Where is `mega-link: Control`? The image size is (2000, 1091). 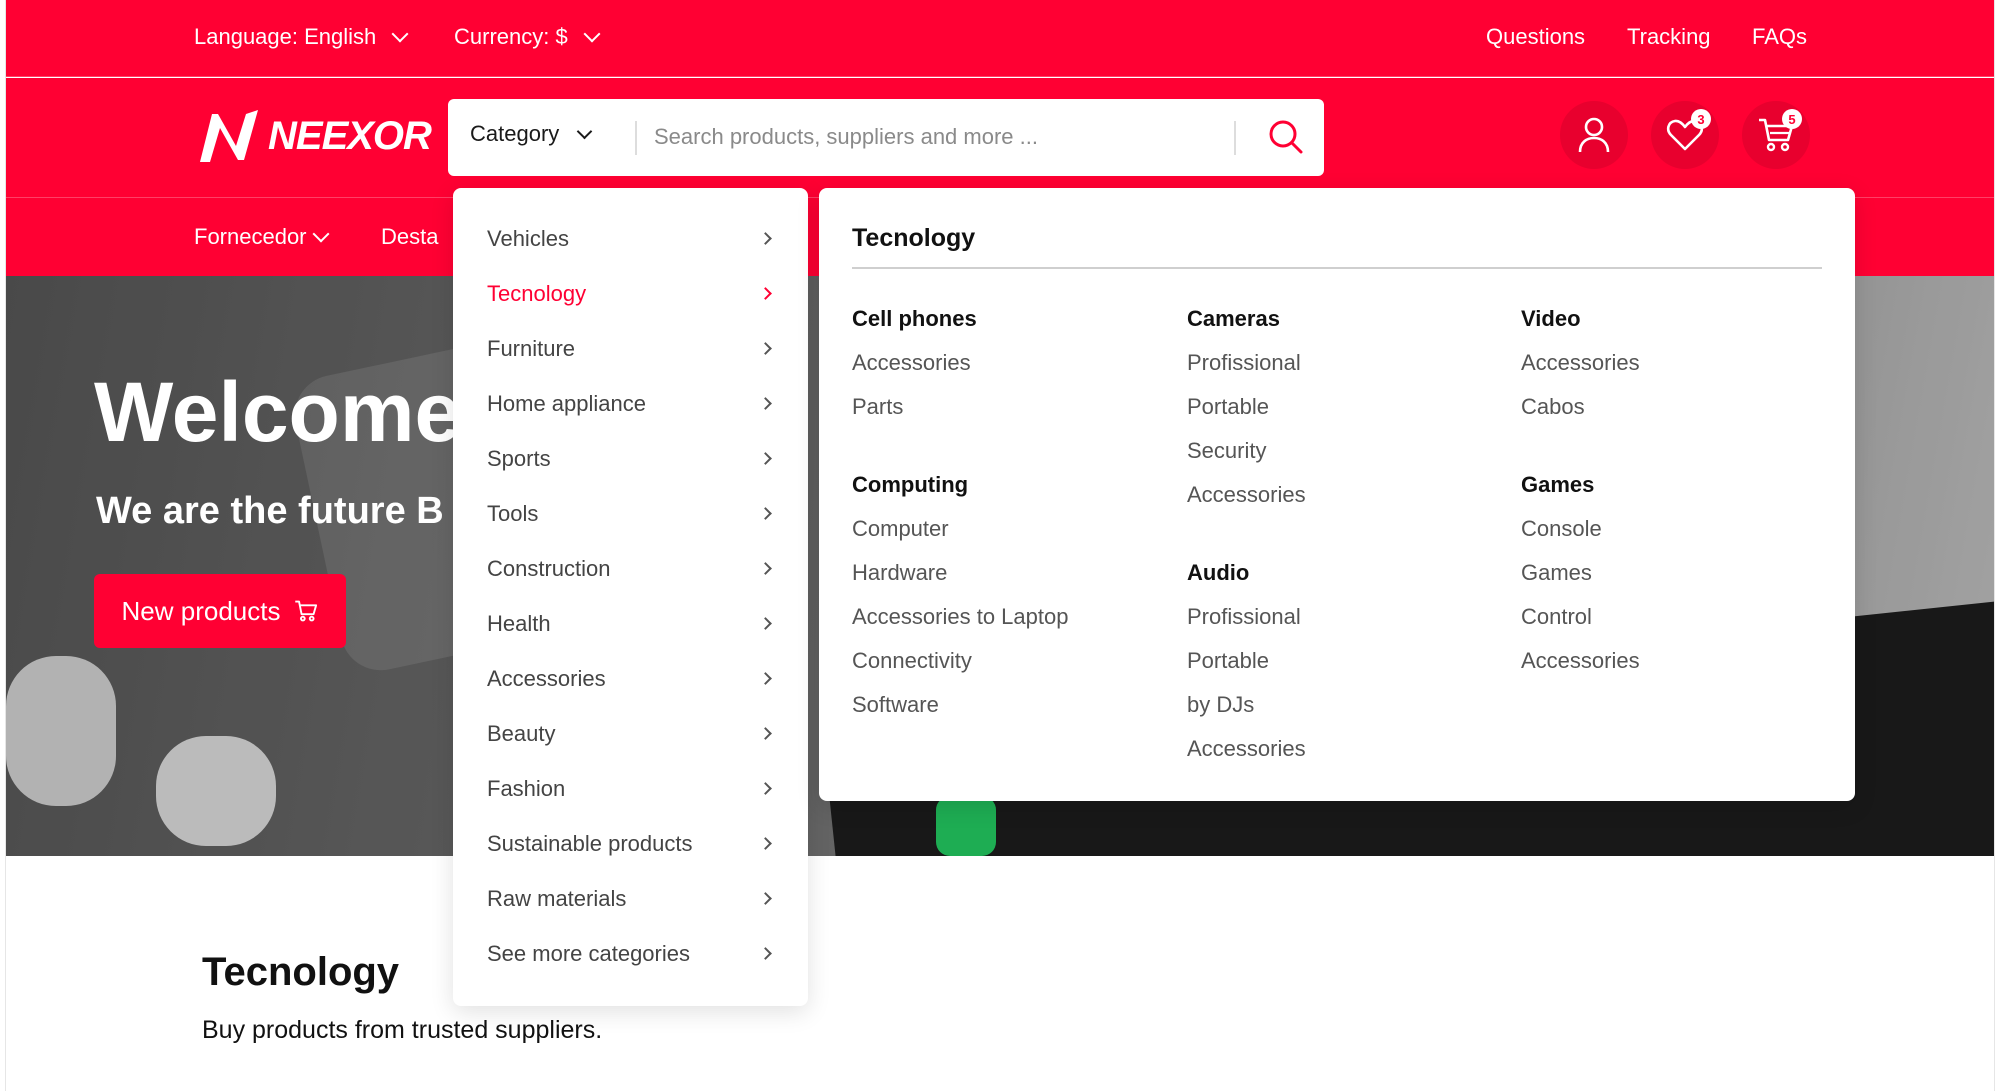 mega-link: Control is located at coordinates (1556, 617).